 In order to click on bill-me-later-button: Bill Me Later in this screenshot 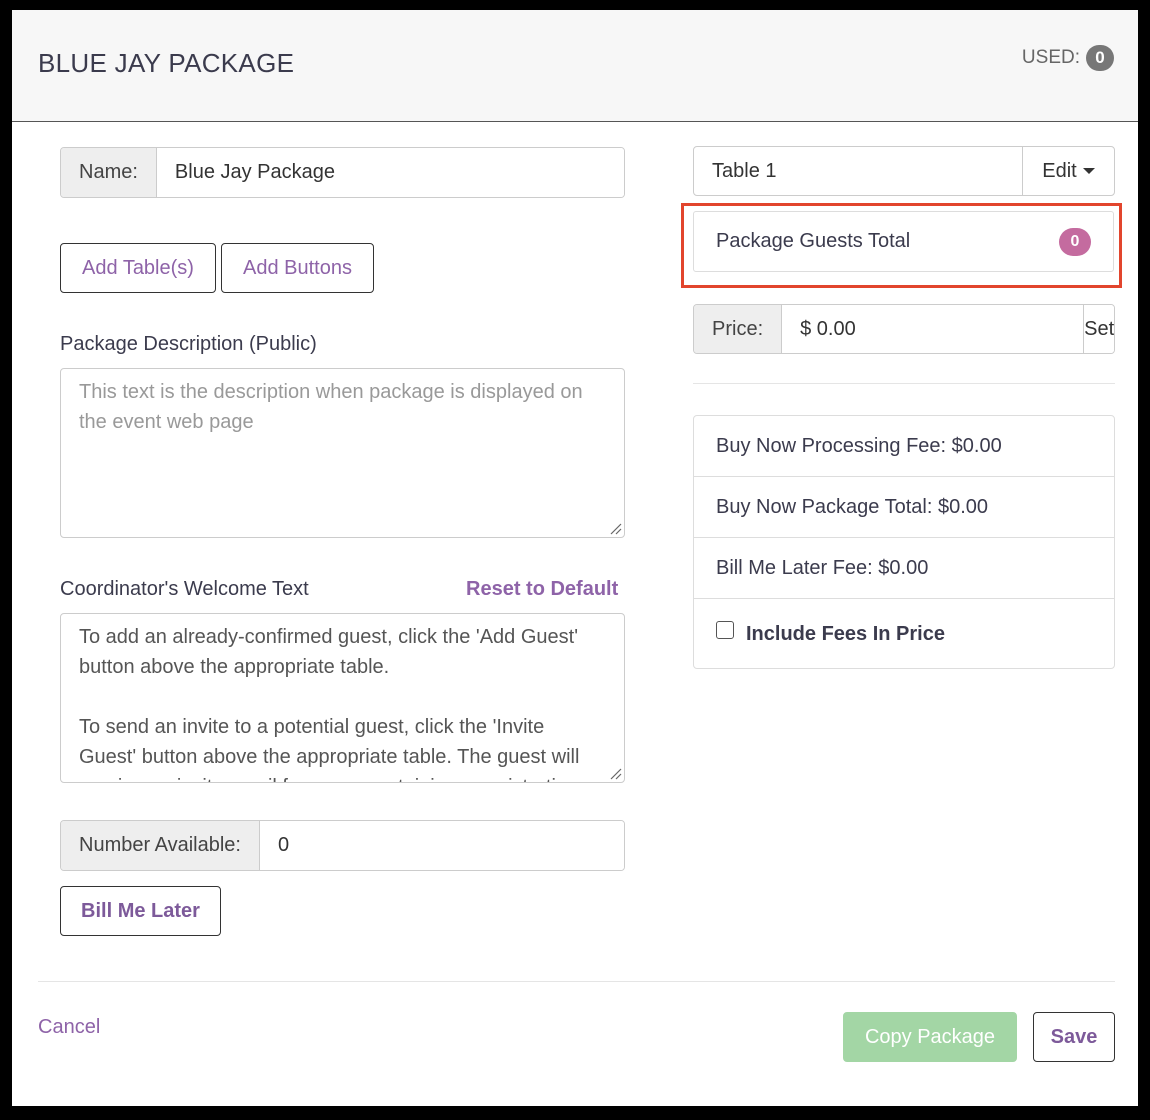, I will do `click(140, 911)`.